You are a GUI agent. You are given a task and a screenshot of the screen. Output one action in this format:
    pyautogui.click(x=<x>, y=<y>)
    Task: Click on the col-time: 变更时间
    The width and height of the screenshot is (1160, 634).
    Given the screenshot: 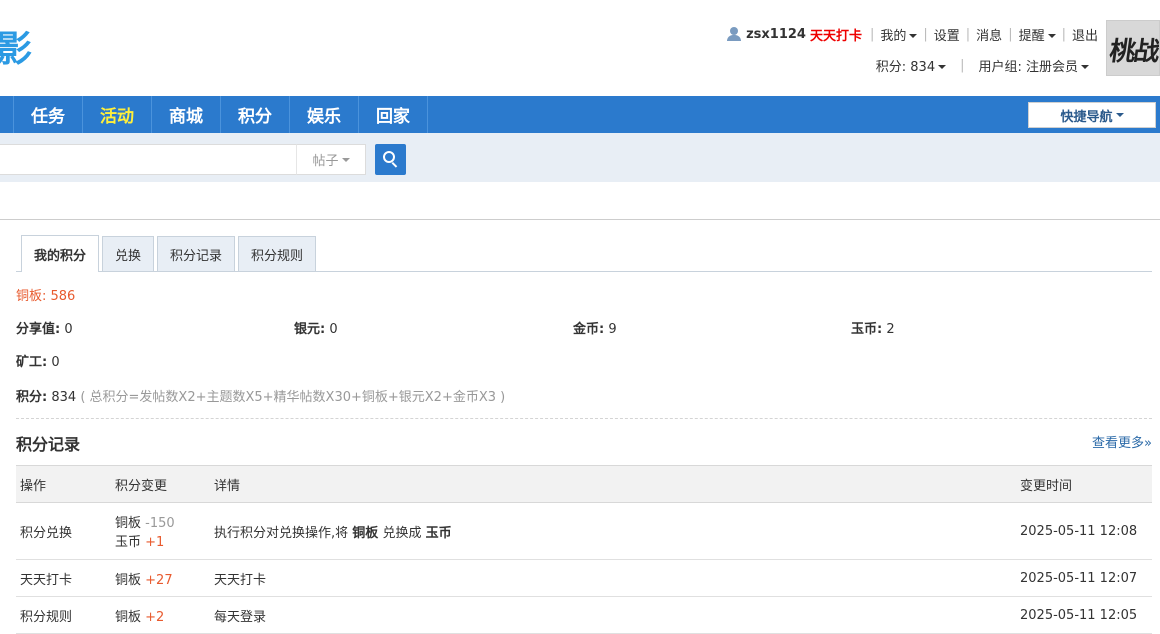 What is the action you would take?
    pyautogui.click(x=1086, y=484)
    